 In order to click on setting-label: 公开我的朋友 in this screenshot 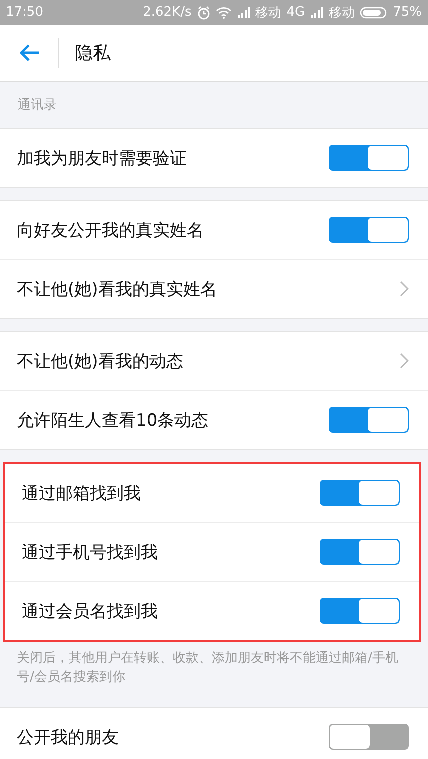, I will do `click(68, 737)`.